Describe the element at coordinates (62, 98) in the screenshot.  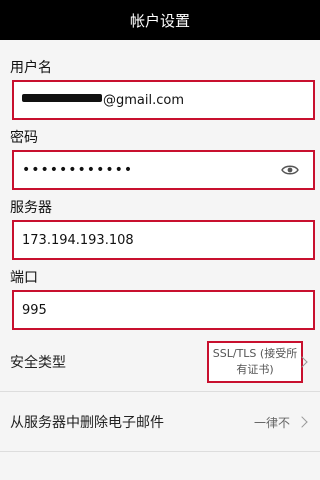
I see `redacted-username` at that location.